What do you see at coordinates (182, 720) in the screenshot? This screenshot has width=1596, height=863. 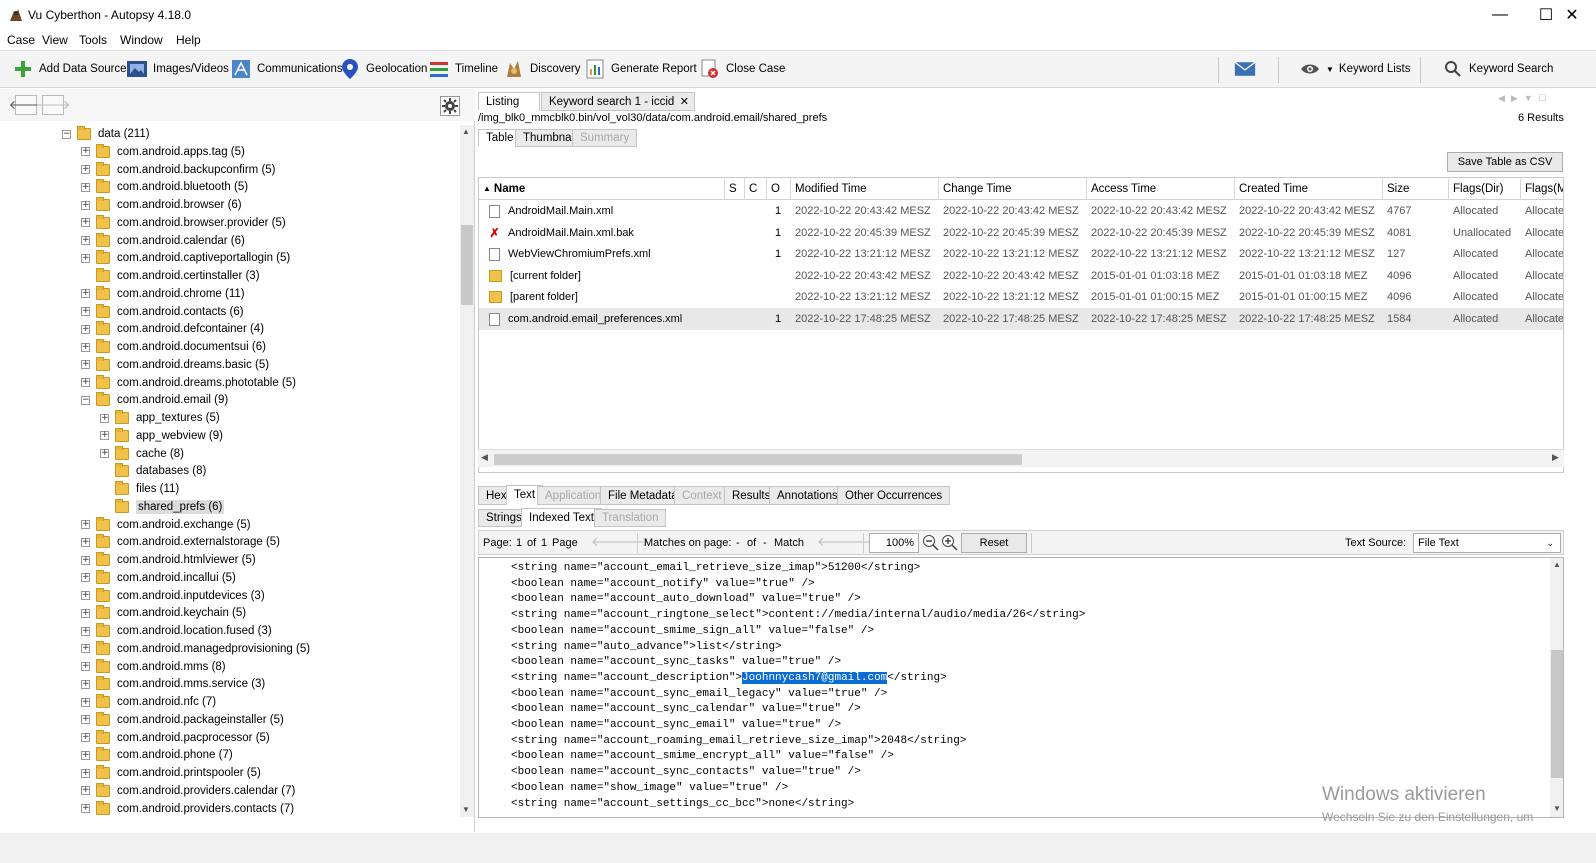 I see `tree-node: + com.android.packageinstaller (5)` at bounding box center [182, 720].